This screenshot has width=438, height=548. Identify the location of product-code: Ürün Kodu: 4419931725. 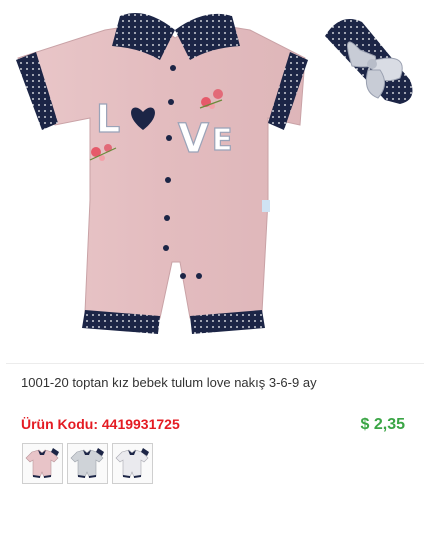
(100, 424).